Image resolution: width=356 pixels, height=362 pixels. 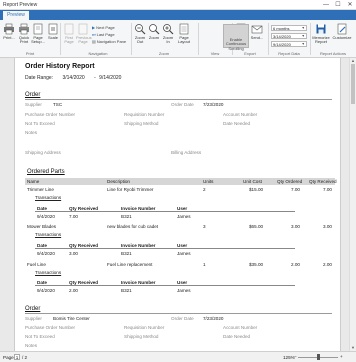 I want to click on tab-preview: Preview, so click(x=16, y=15).